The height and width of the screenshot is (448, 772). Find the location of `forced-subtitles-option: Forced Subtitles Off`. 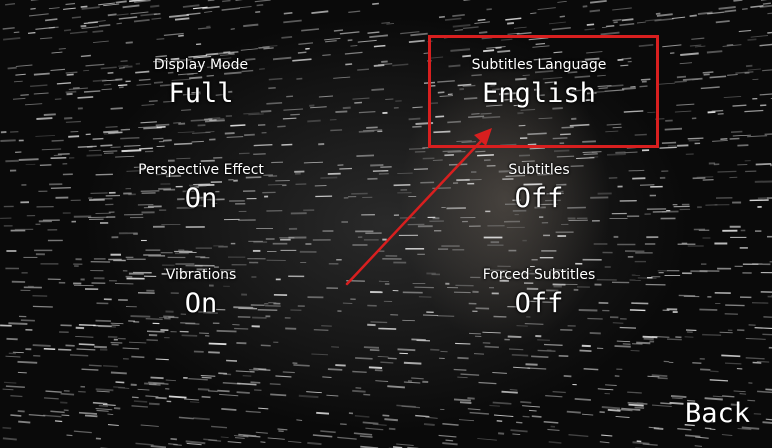

forced-subtitles-option: Forced Subtitles Off is located at coordinates (539, 293).